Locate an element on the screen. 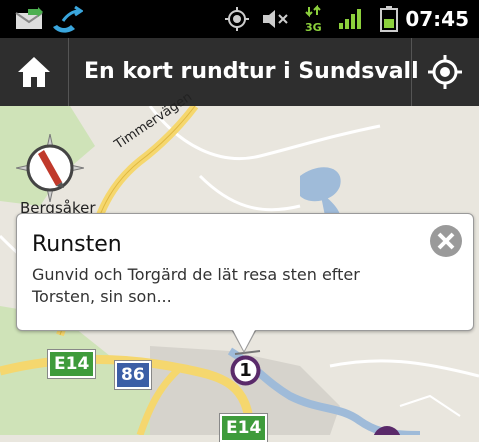  locate-icon is located at coordinates (445, 72).